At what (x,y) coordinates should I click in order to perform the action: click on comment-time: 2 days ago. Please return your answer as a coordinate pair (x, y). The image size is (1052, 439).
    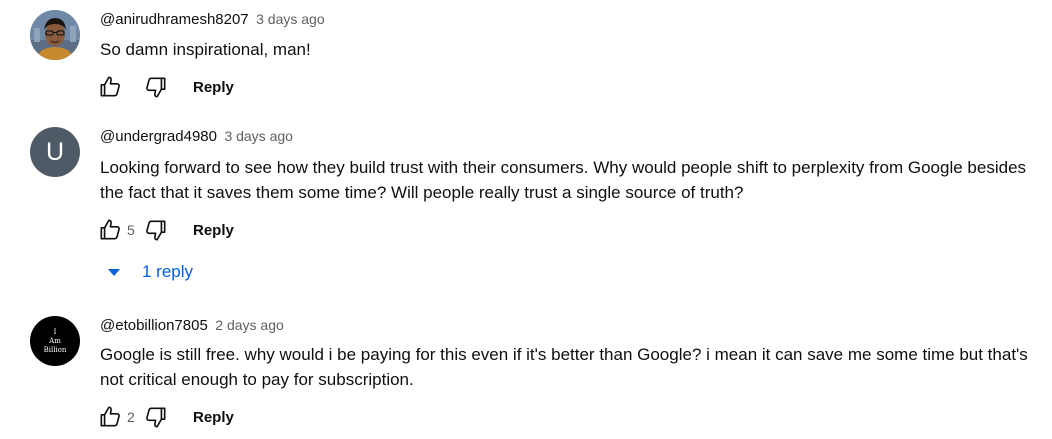
    Looking at the image, I should click on (249, 325).